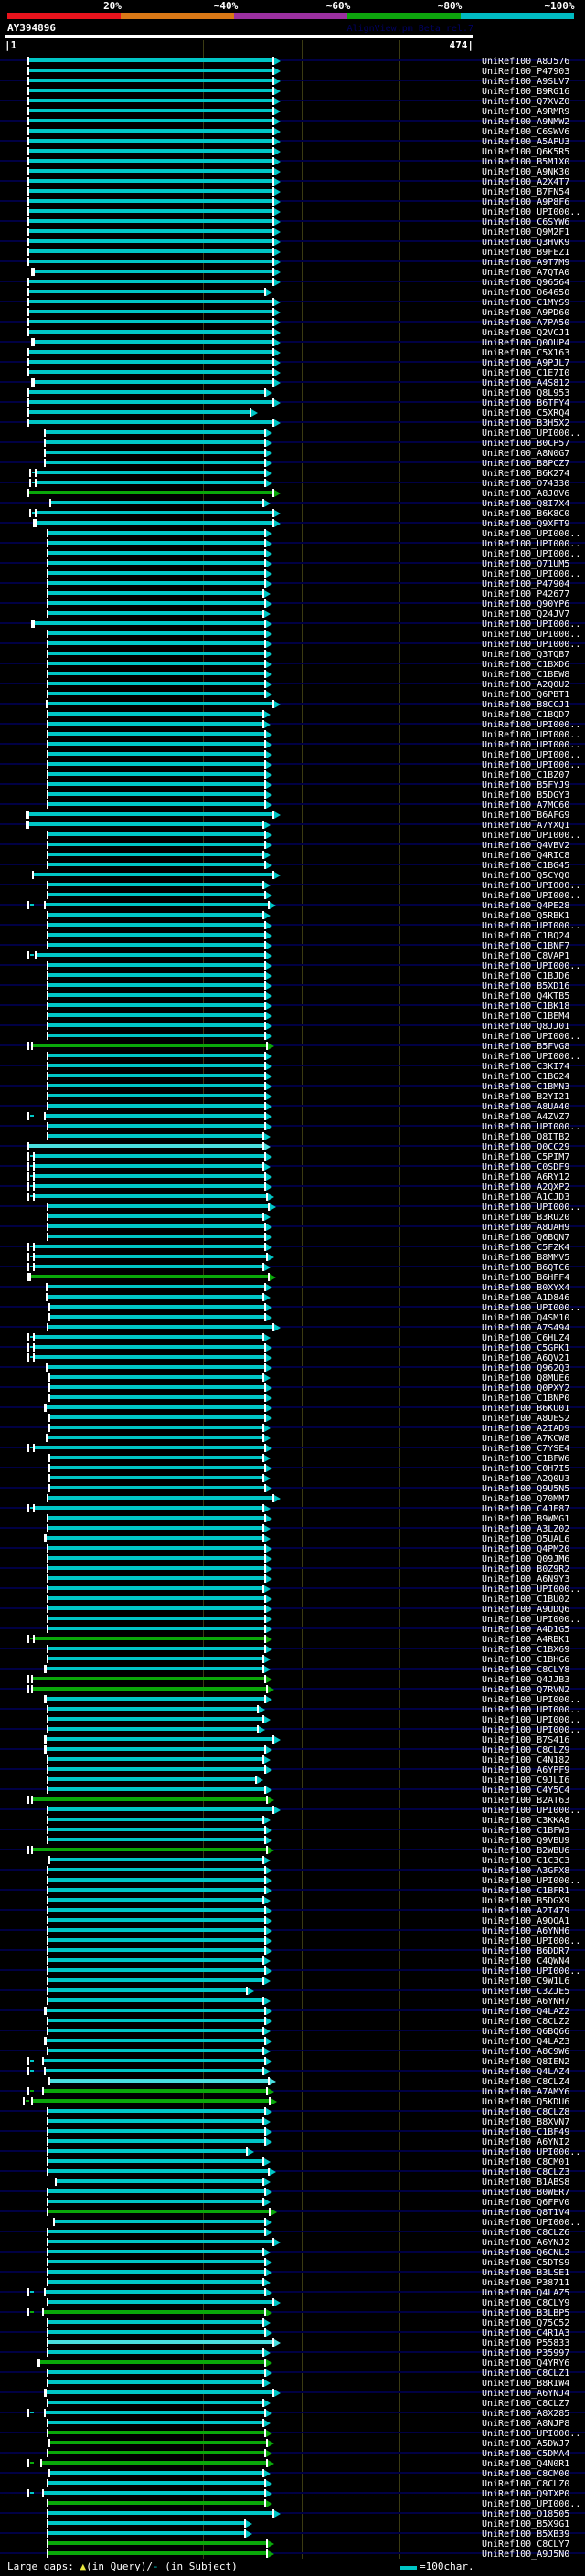 The height and width of the screenshot is (2576, 585). Describe the element at coordinates (293, 1026) in the screenshot. I see `hit-row: UniRef100_Q8JJ01` at that location.